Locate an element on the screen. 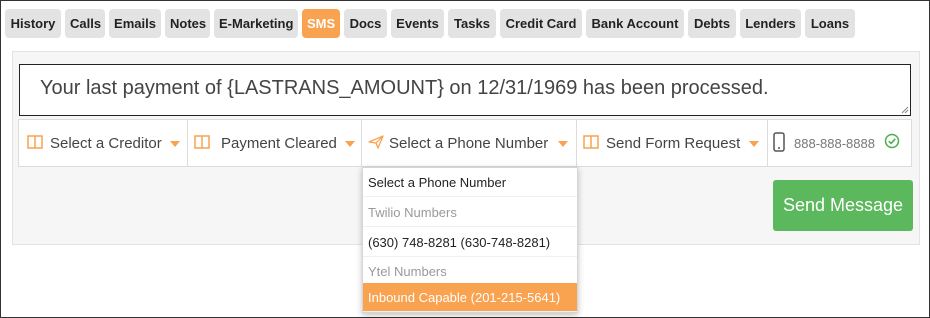 This screenshot has height=318, width=930. send-message-button: Send Message is located at coordinates (843, 205).